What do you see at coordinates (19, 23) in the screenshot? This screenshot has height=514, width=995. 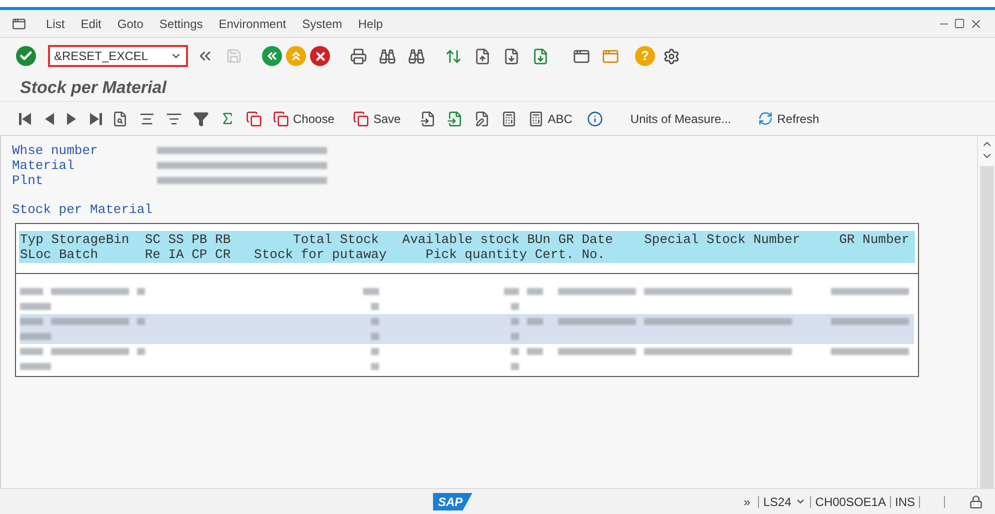 I see `menu-icon` at bounding box center [19, 23].